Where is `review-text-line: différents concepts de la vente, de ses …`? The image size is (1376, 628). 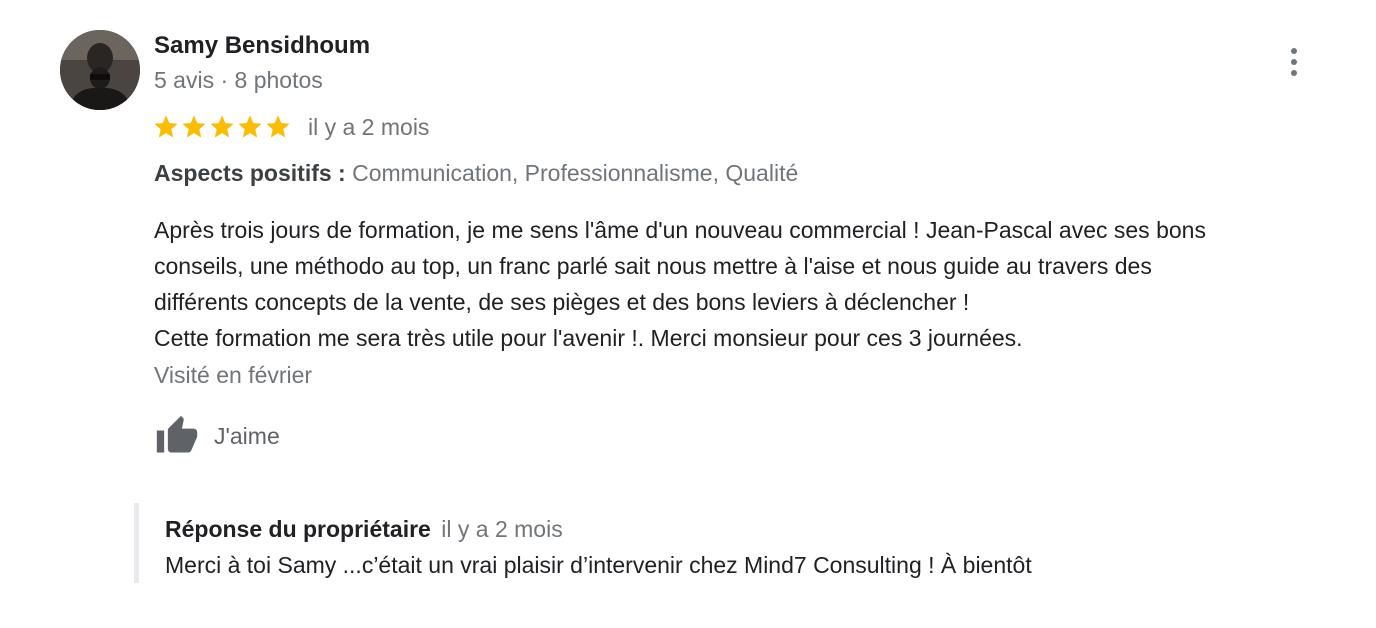 review-text-line: différents concepts de la vente, de ses … is located at coordinates (562, 302).